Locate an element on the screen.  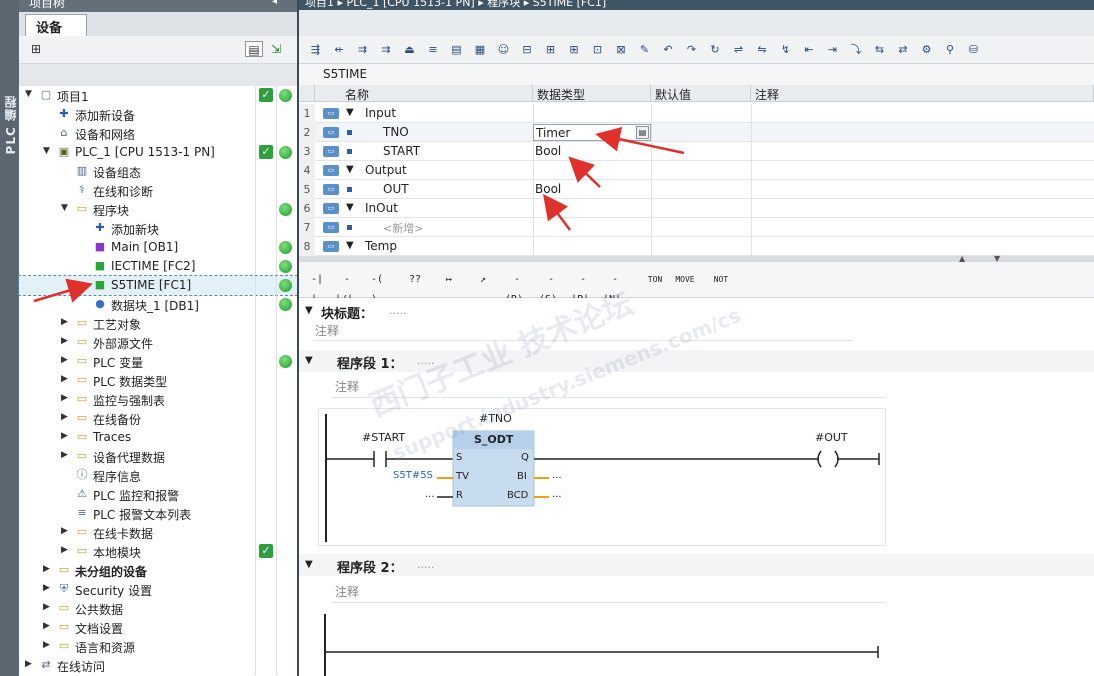
insert-row-icon: ⇉ is located at coordinates (362, 50).